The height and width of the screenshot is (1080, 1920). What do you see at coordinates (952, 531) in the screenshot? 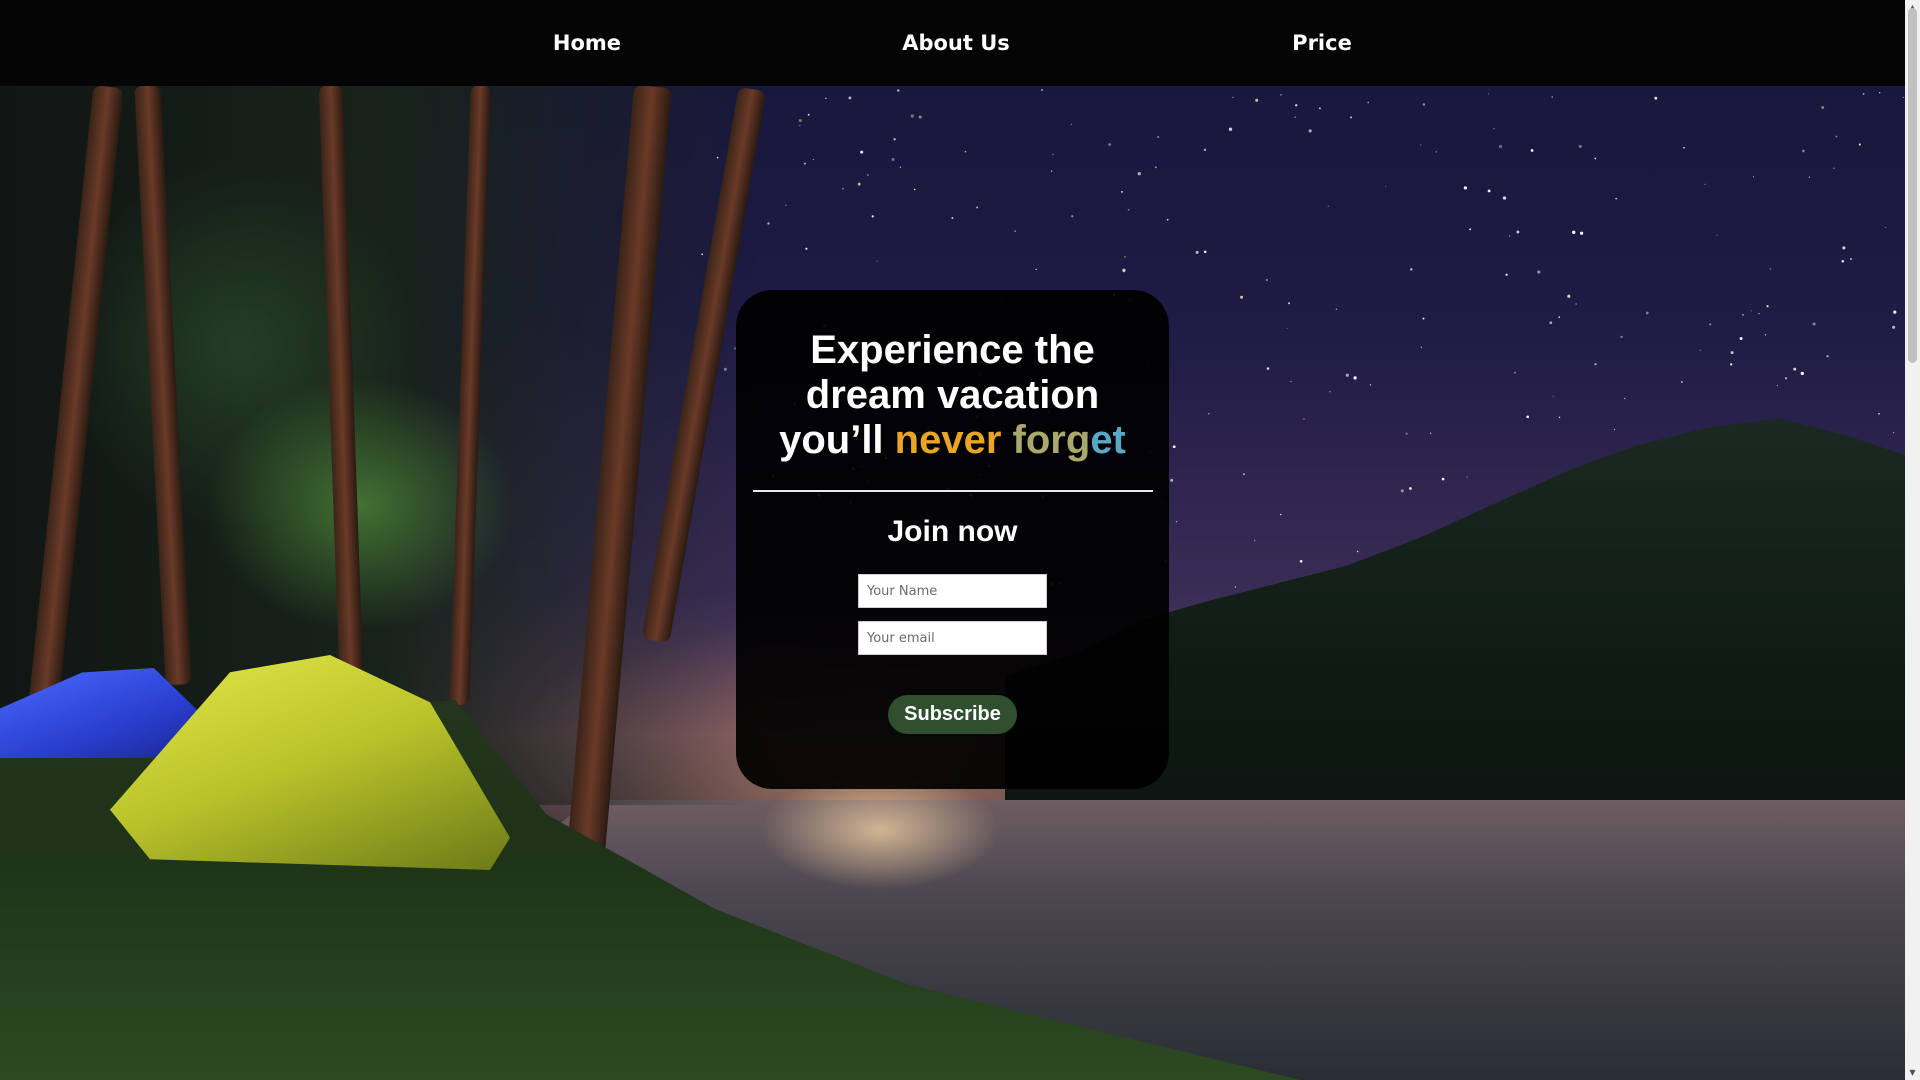
I see `join-now-title: Join now` at bounding box center [952, 531].